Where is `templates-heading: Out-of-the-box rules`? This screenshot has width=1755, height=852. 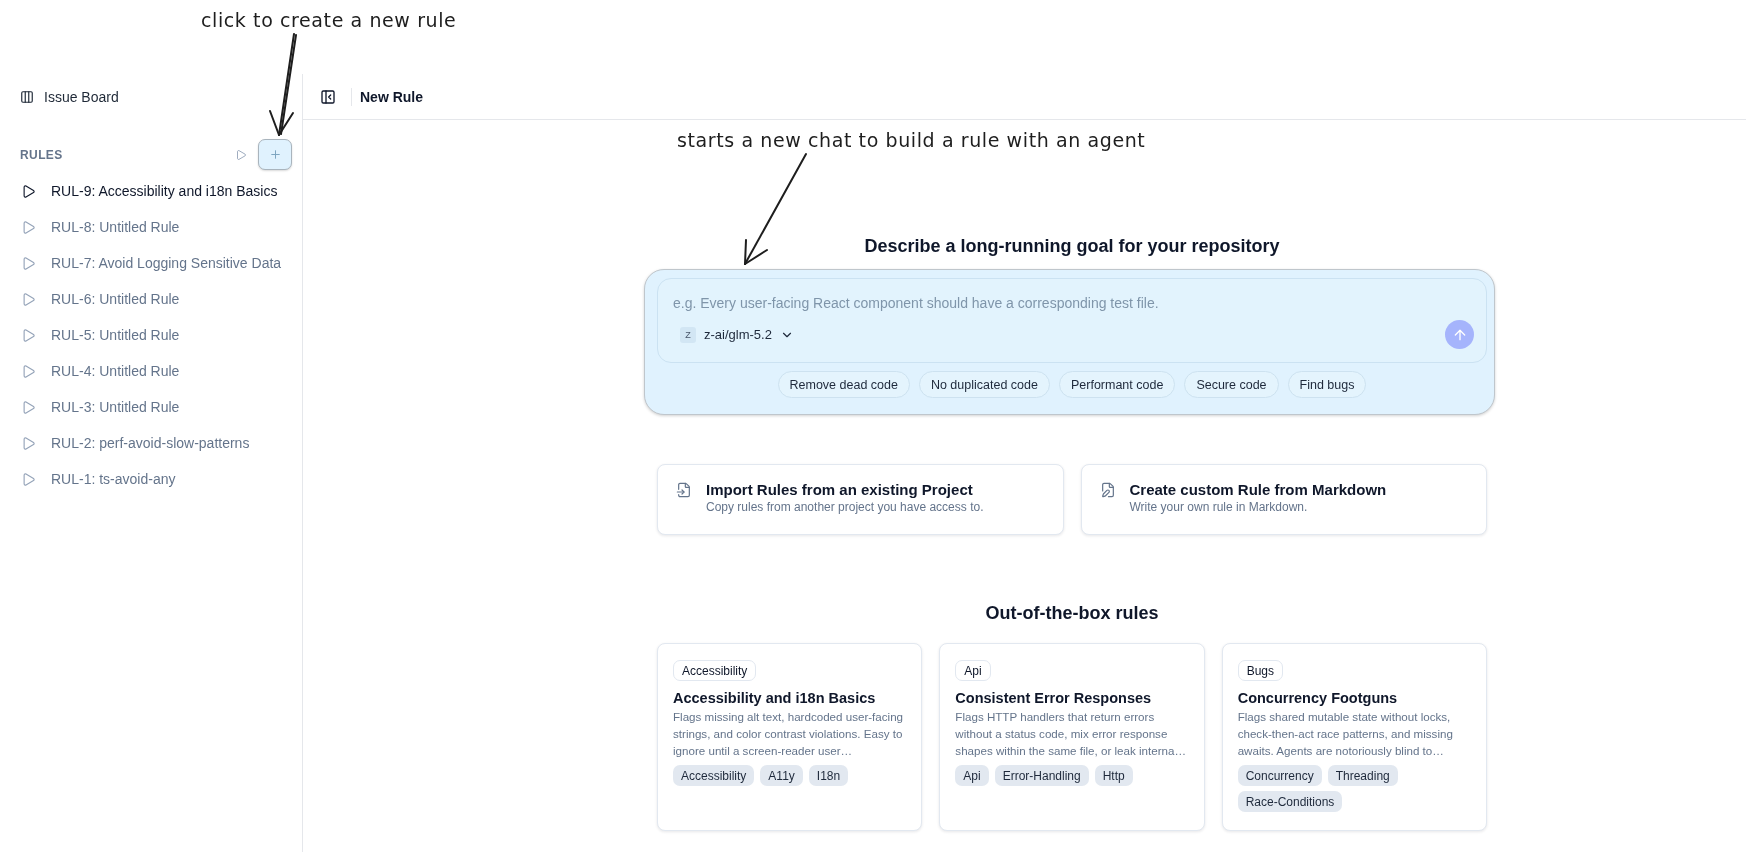
templates-heading: Out-of-the-box rules is located at coordinates (1072, 613).